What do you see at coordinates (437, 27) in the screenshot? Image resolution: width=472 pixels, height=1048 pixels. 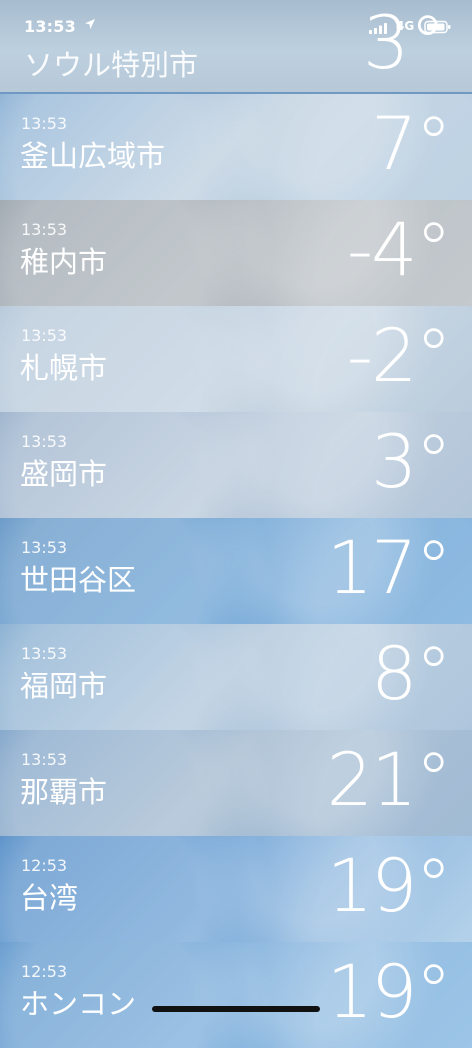 I see `battery-icon` at bounding box center [437, 27].